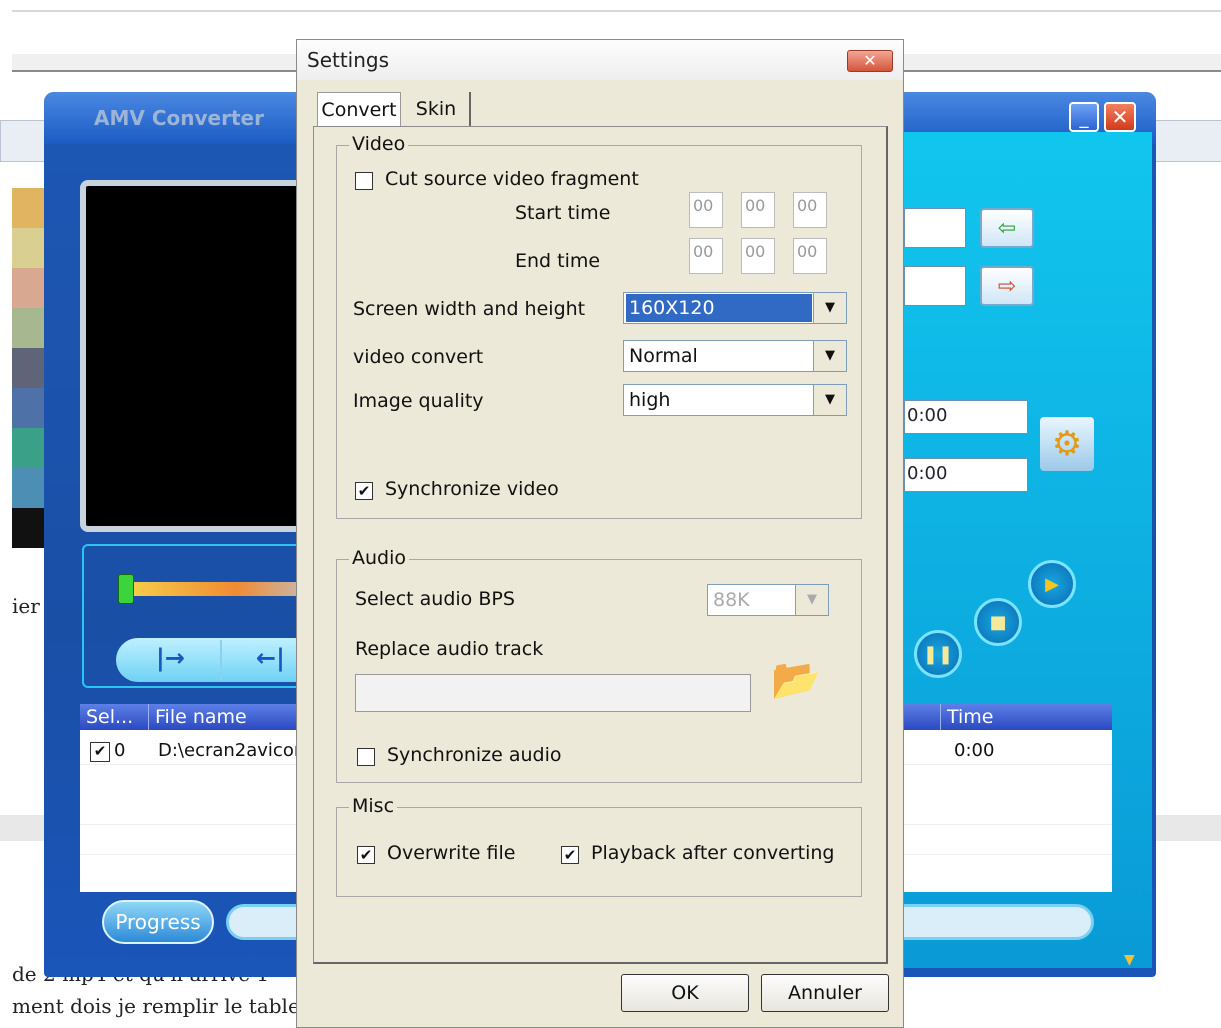  I want to click on play-icon: ▶, so click(1052, 584).